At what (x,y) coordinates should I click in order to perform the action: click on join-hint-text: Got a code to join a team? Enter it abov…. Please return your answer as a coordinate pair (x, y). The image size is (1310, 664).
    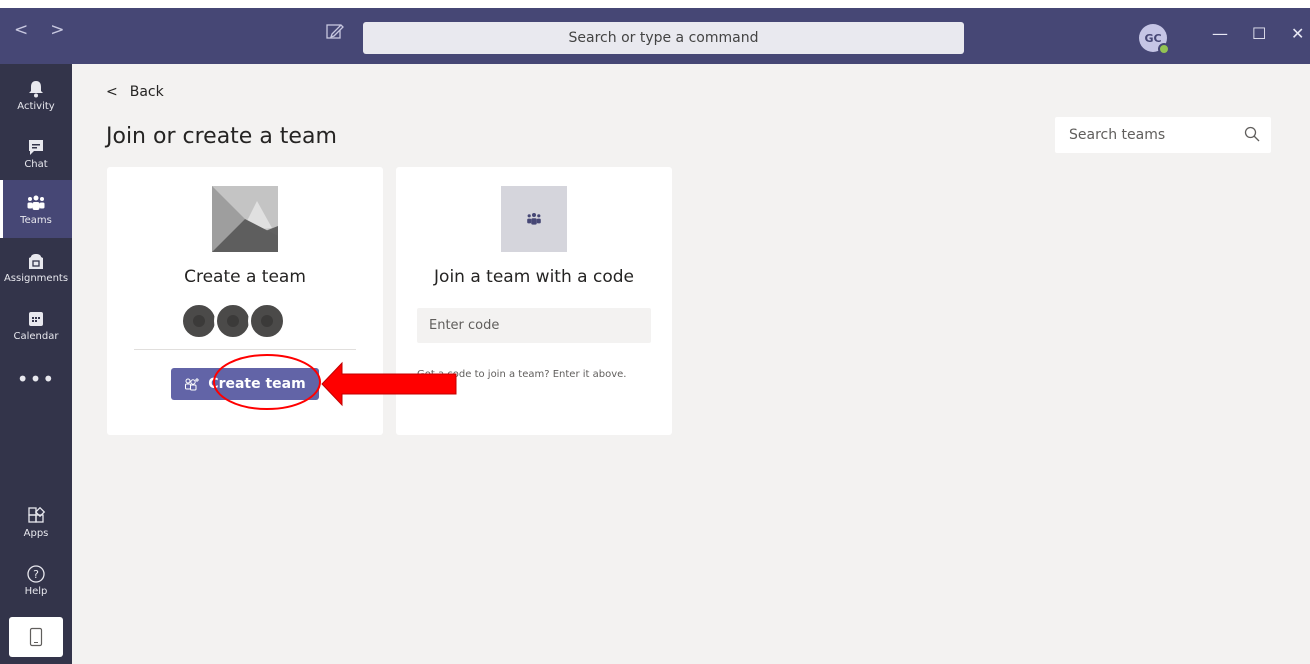
    Looking at the image, I should click on (522, 374).